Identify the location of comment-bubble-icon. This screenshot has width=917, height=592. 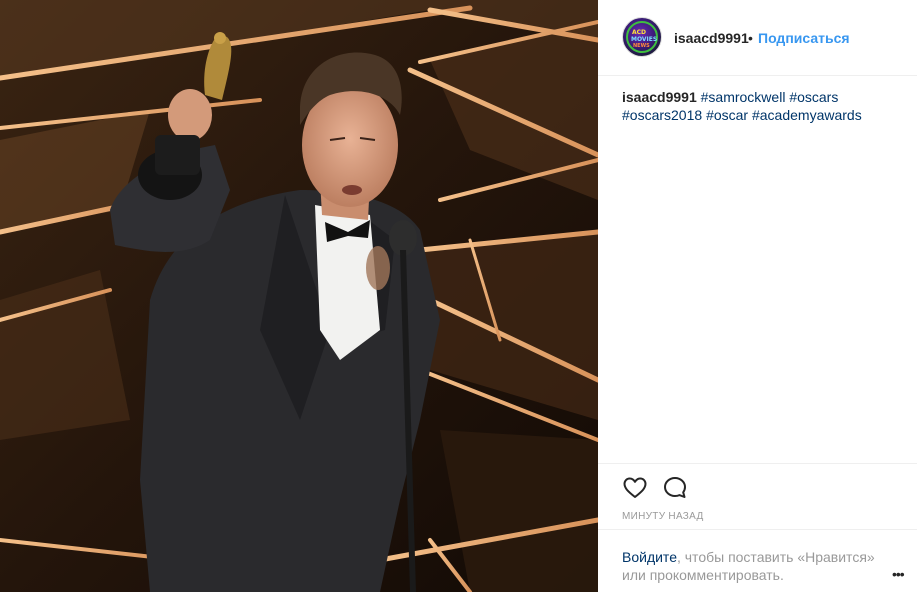
(675, 488).